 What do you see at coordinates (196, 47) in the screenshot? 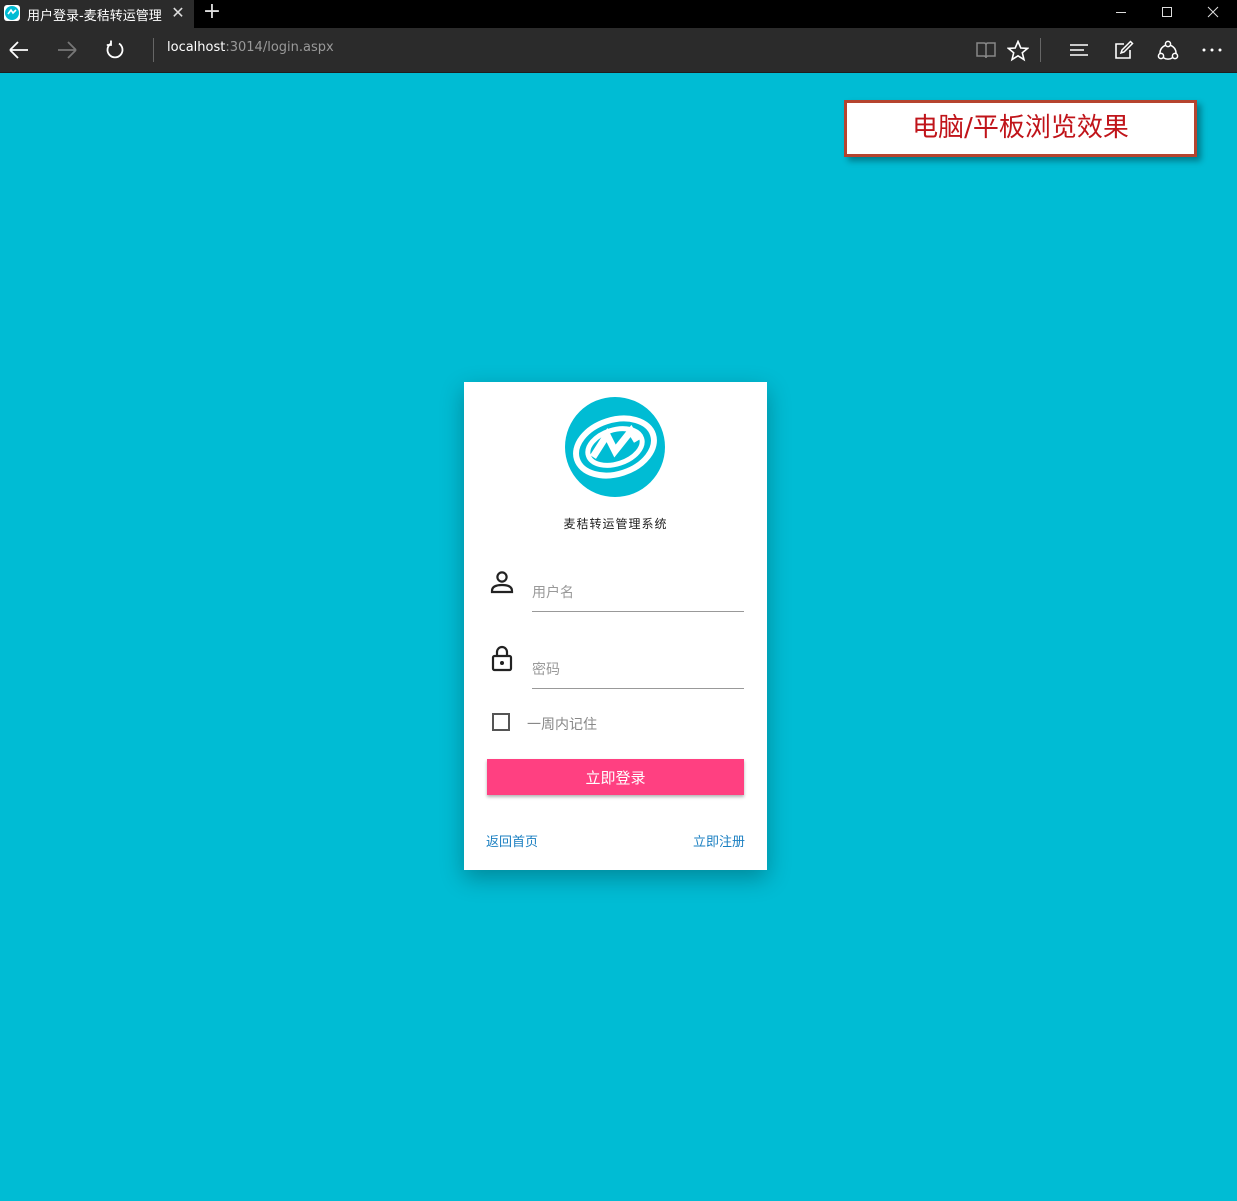
I see `address-host: localhost` at bounding box center [196, 47].